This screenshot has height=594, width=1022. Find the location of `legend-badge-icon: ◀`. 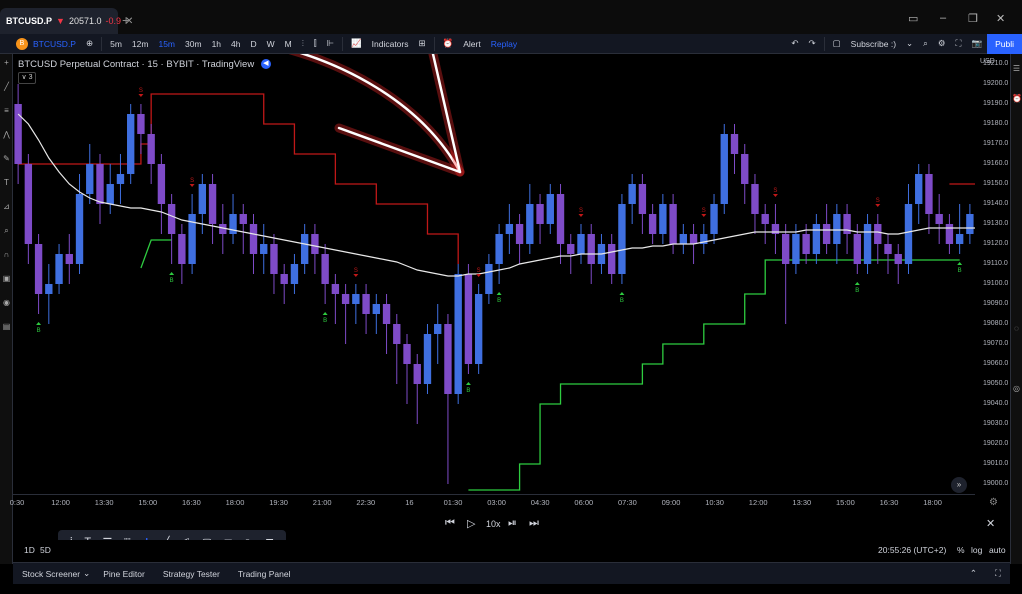

legend-badge-icon: ◀ is located at coordinates (265, 64).